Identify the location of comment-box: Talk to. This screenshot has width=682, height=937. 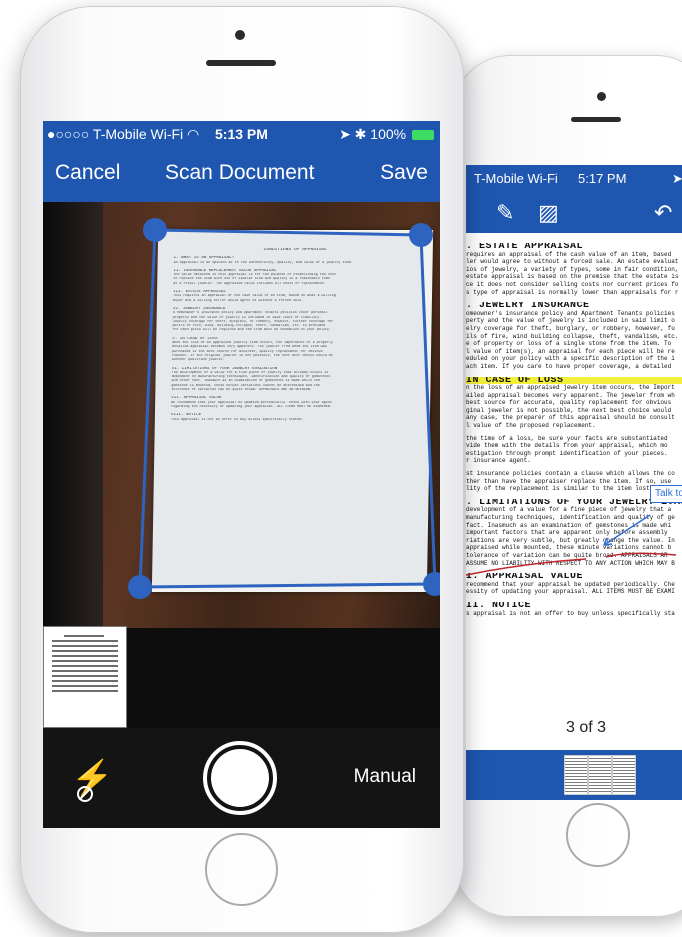
(666, 494).